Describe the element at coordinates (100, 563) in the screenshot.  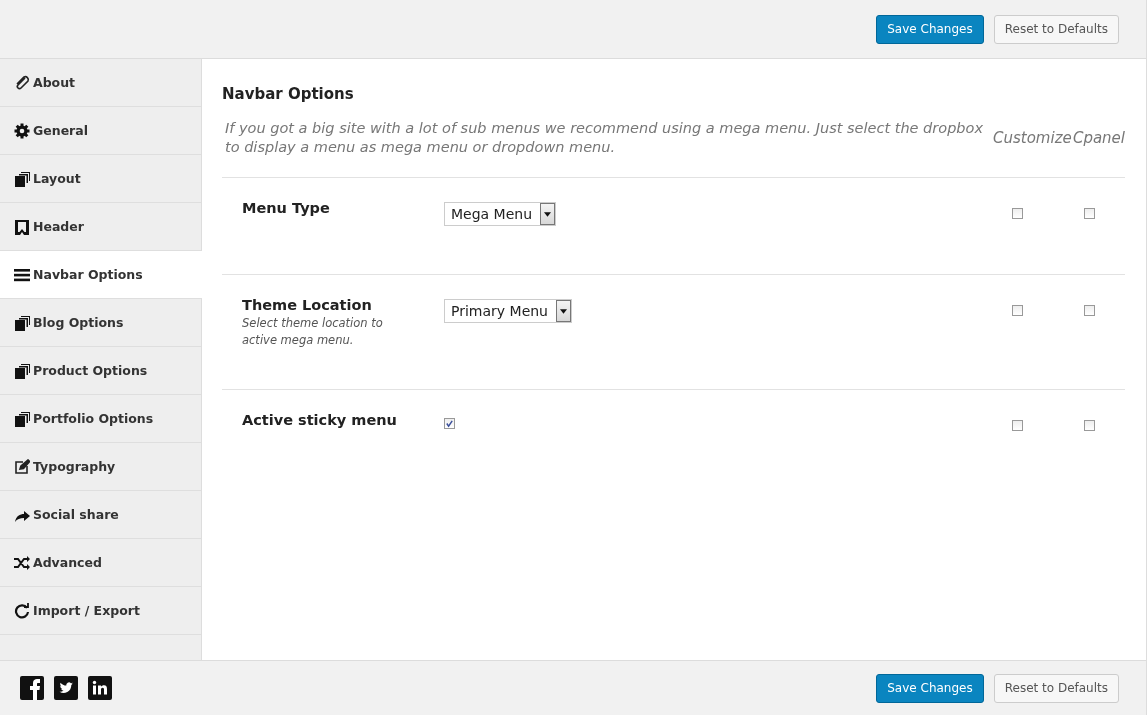
I see `sidebar-item: Advanced` at that location.